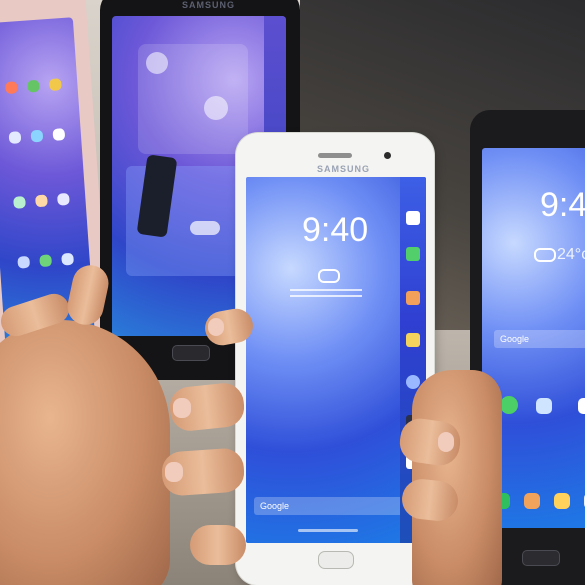 Image resolution: width=585 pixels, height=585 pixels. I want to click on page-indicator, so click(328, 530).